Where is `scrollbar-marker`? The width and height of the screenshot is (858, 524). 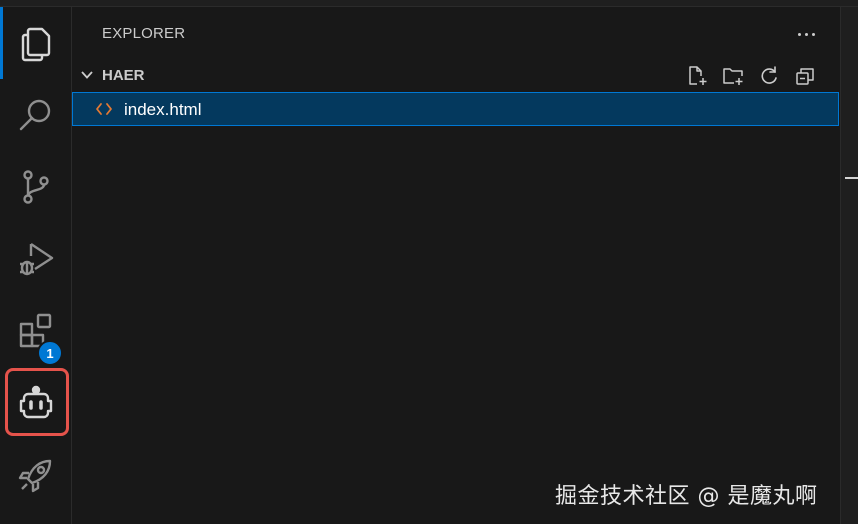
scrollbar-marker is located at coordinates (851, 178).